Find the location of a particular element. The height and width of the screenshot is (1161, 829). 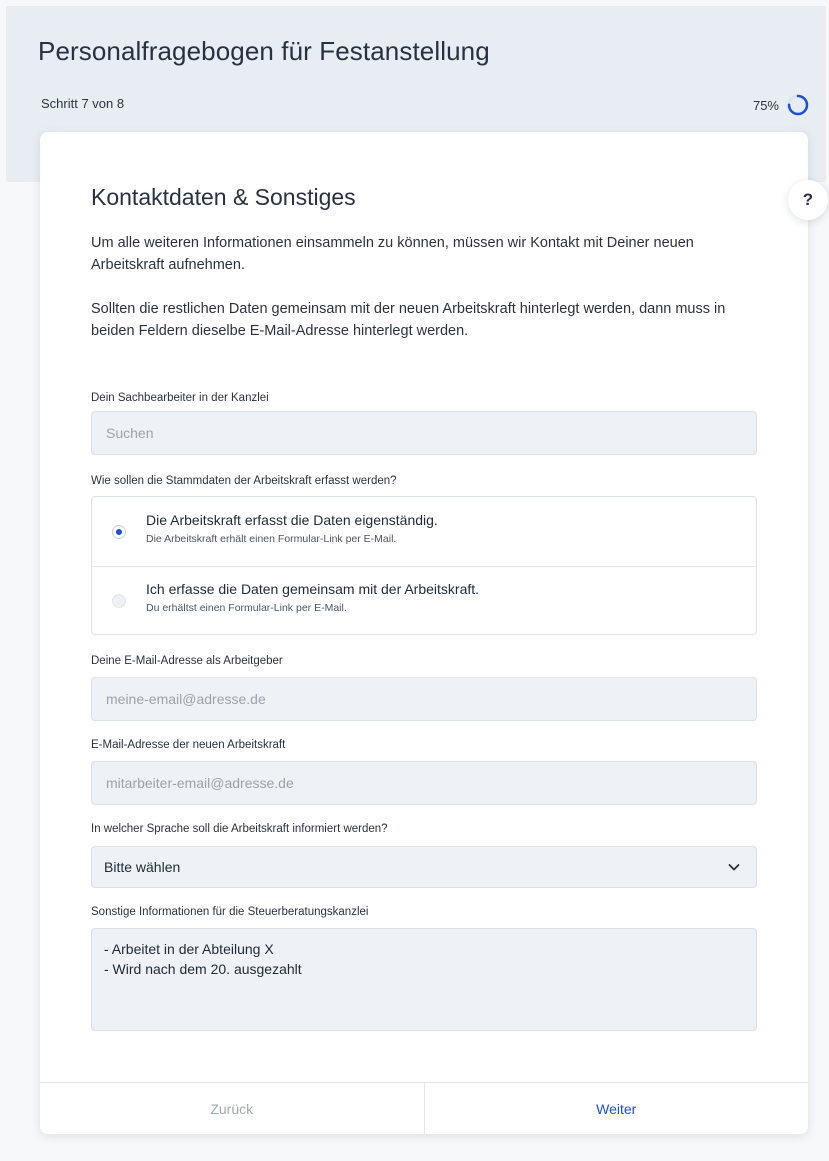

chevron-down-icon is located at coordinates (734, 867).